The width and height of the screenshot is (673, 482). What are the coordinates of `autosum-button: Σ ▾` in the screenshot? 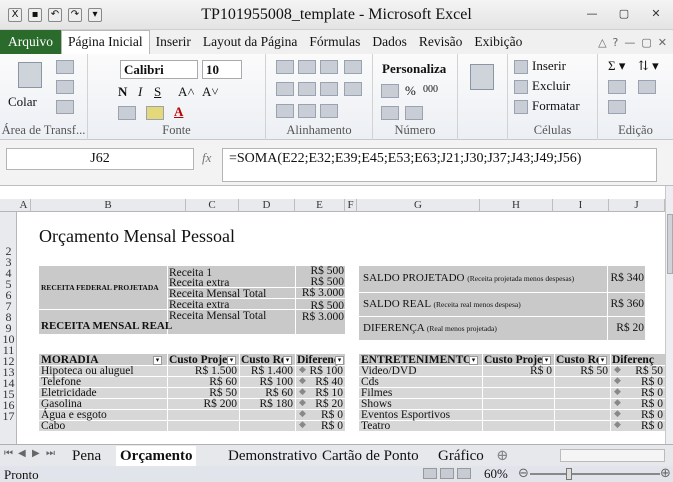 It's located at (616, 66).